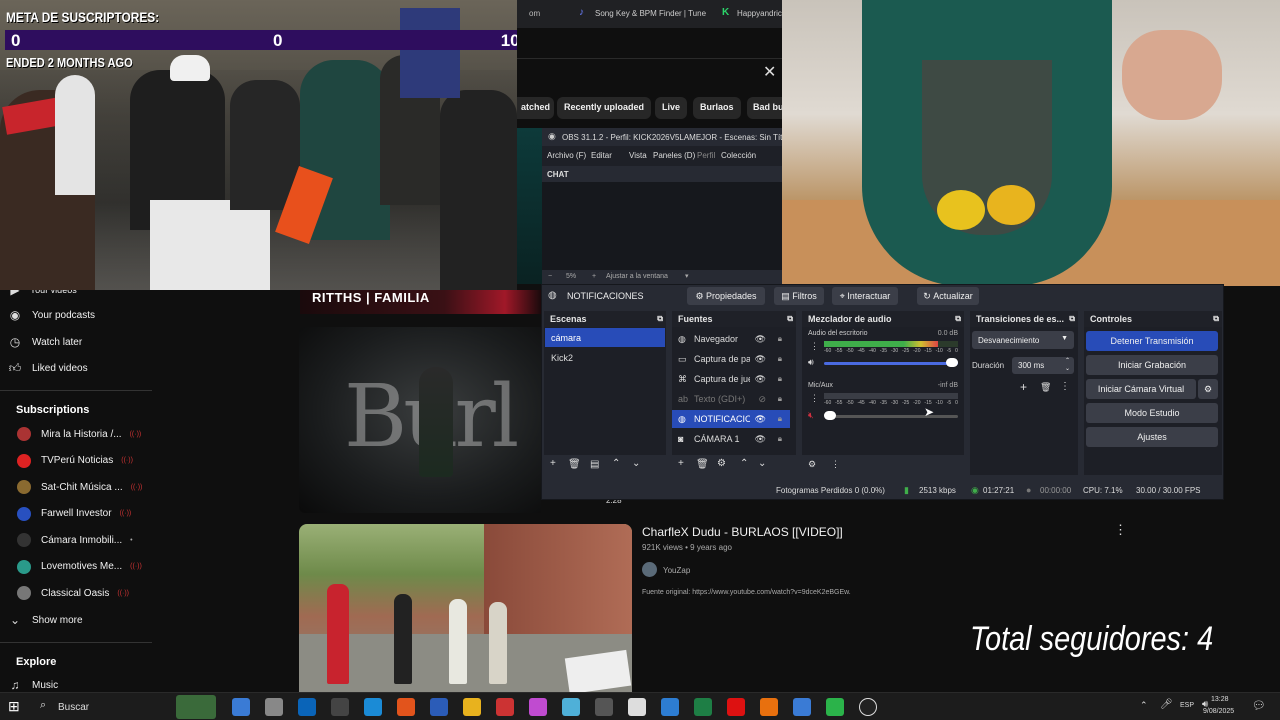  What do you see at coordinates (80, 567) in the screenshot?
I see `subscription-item: Lovemotives Me... ((·))` at bounding box center [80, 567].